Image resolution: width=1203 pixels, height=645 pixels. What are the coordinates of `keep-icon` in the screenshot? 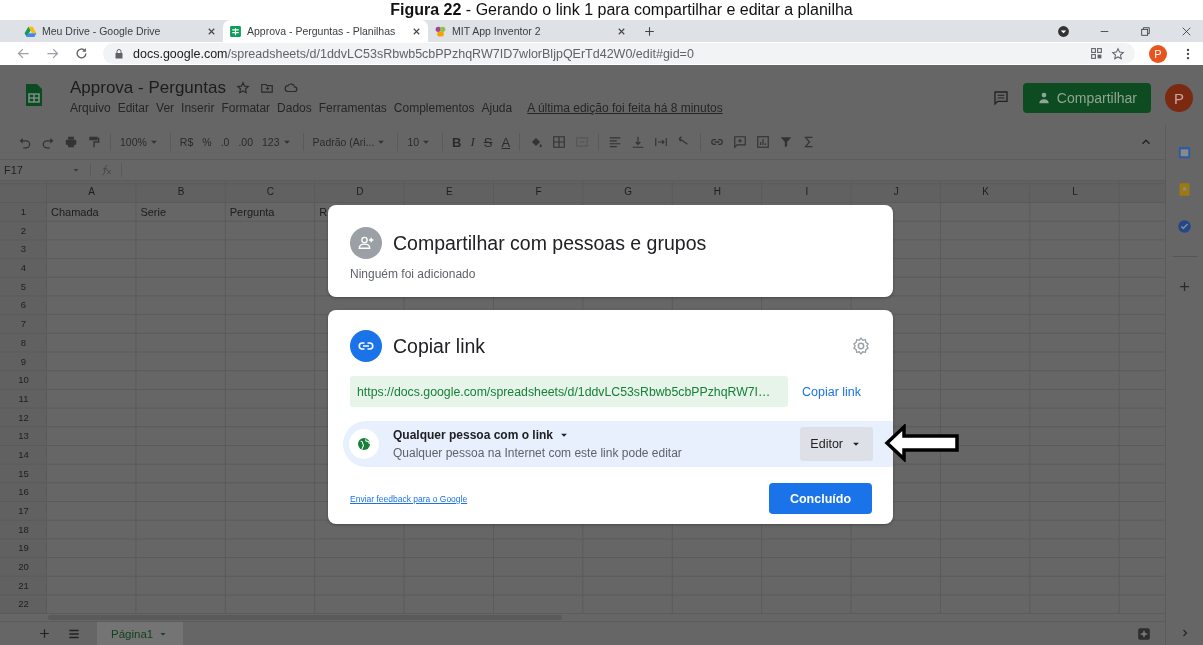 It's located at (1184, 189).